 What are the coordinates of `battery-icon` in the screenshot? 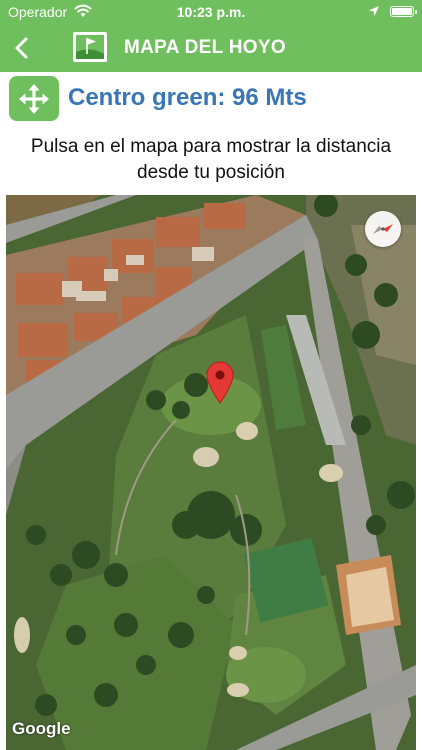 It's located at (403, 11).